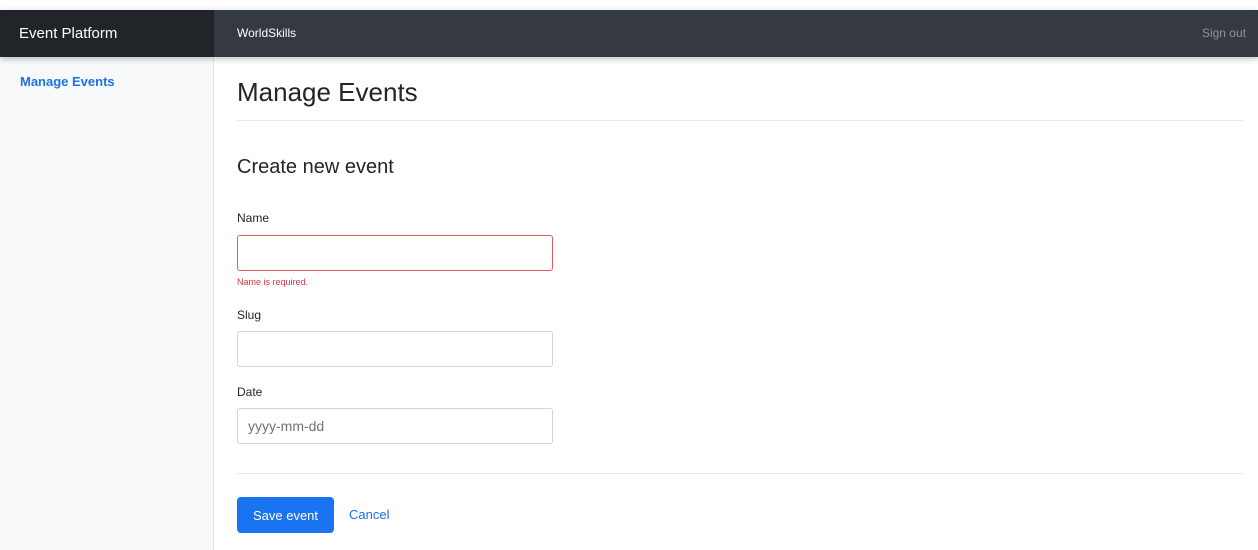 The height and width of the screenshot is (550, 1258). I want to click on section-title: Create new event, so click(315, 167).